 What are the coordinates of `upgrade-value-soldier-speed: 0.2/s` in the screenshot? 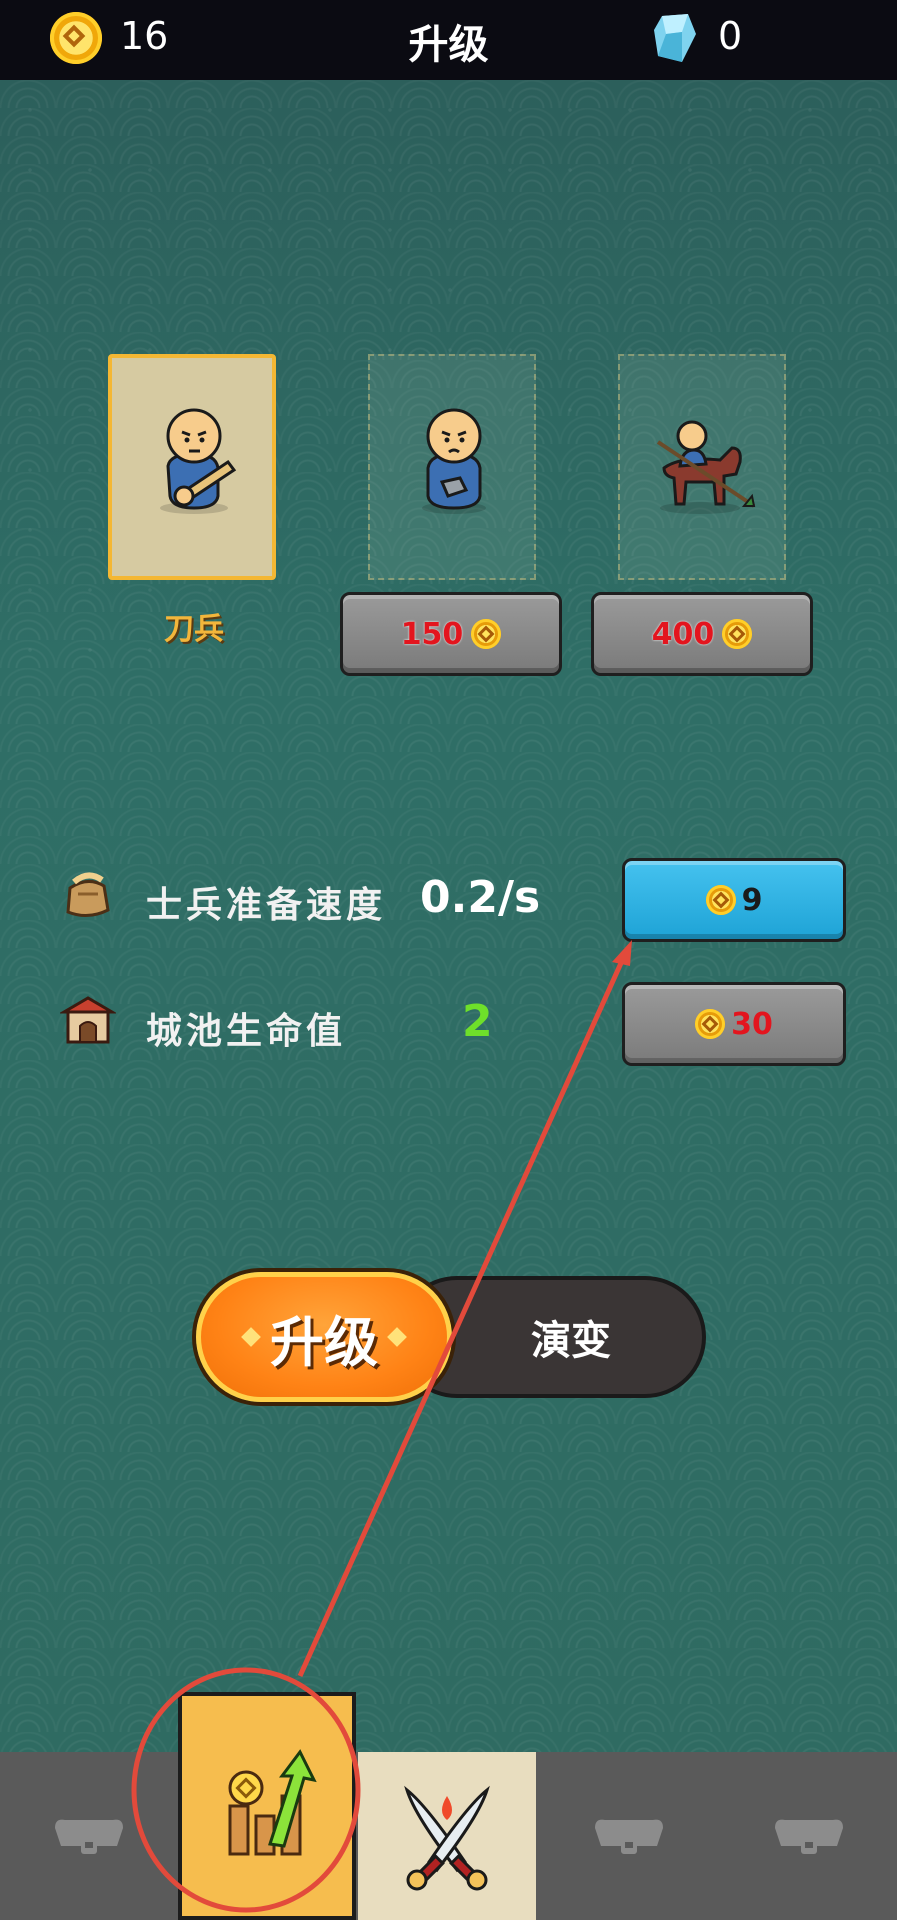 It's located at (480, 897).